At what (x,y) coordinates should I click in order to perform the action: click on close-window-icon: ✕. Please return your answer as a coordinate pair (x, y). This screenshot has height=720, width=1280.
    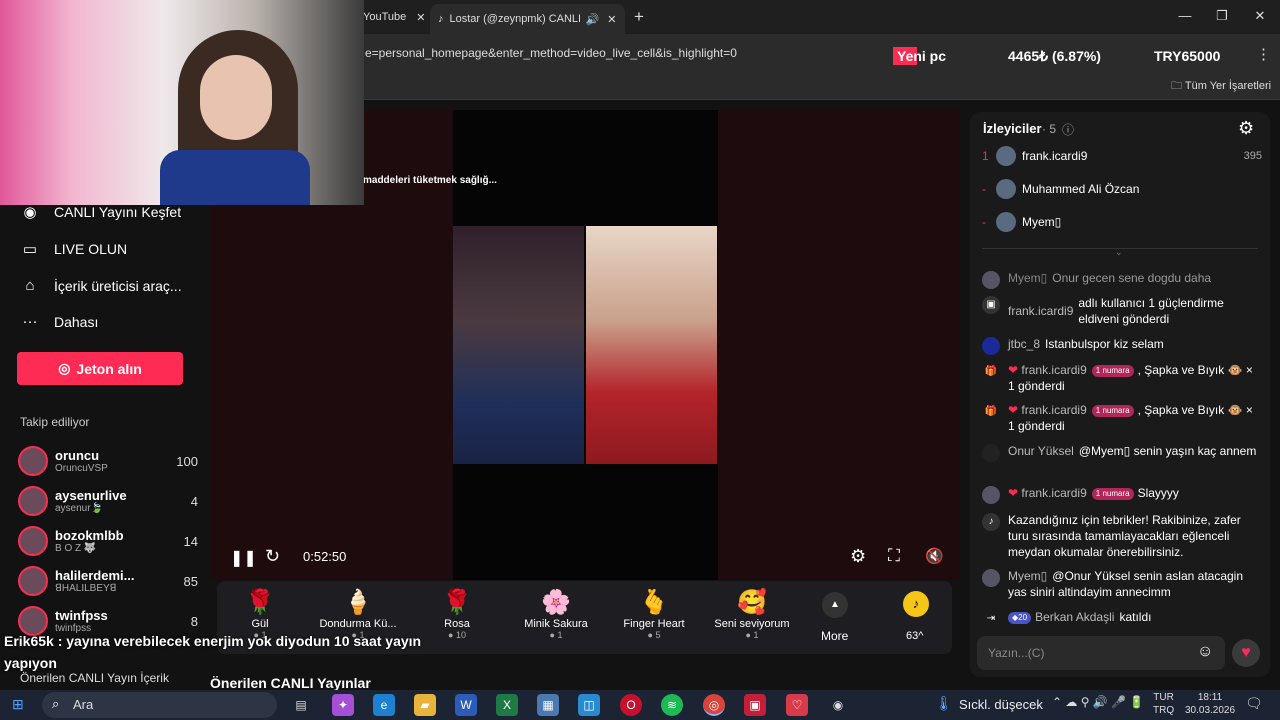
    Looking at the image, I should click on (1260, 16).